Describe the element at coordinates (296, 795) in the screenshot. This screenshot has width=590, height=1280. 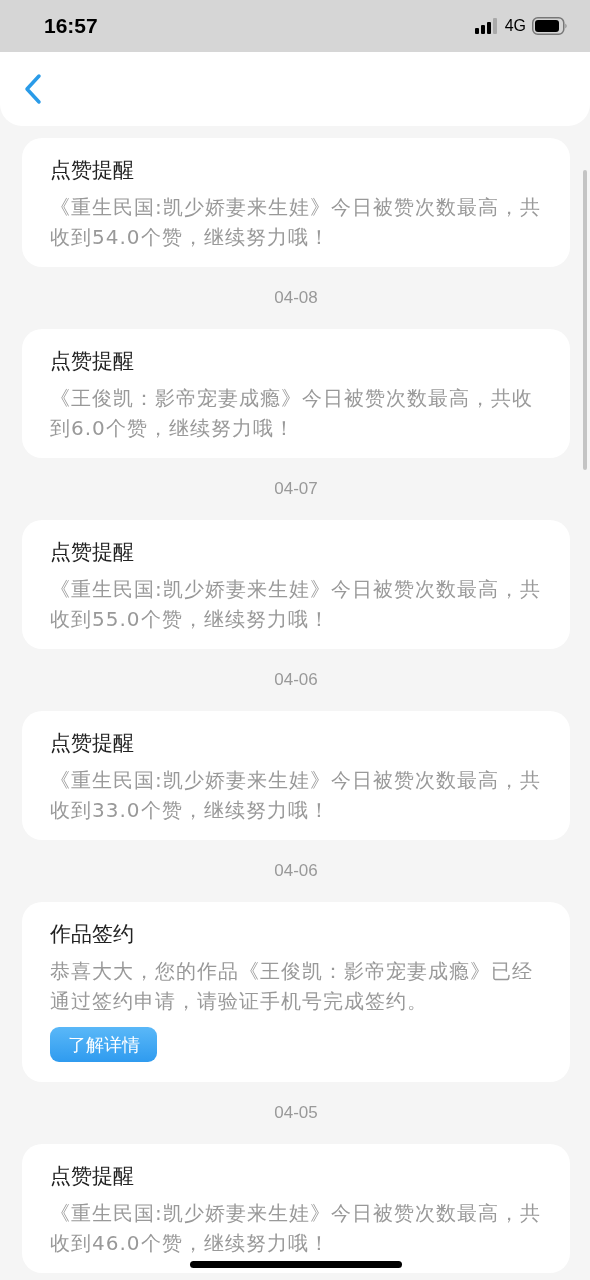
I see `notification-text: 《重生民国:凯少娇妻来生娃》今日被赞次数最高，共收到33.0个赞，继续努力哦！` at that location.